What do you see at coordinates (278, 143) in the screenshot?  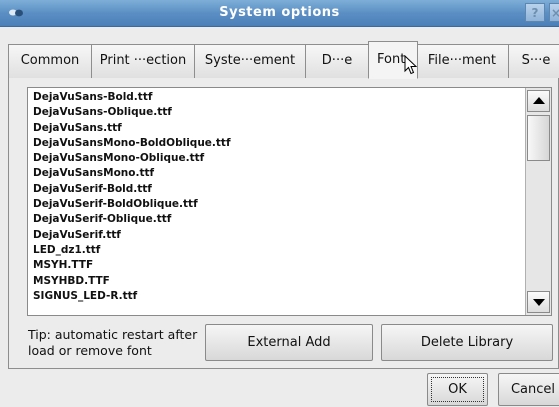 I see `list-item: DejaVuSansMono-BoldOblique.ttf` at bounding box center [278, 143].